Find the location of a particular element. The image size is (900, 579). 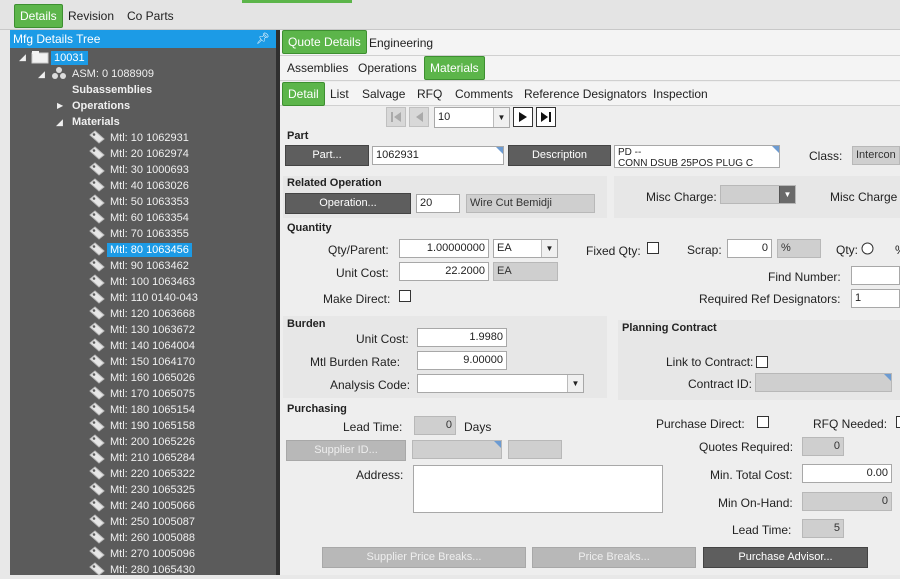

quotes-required-field: 0 is located at coordinates (823, 446).